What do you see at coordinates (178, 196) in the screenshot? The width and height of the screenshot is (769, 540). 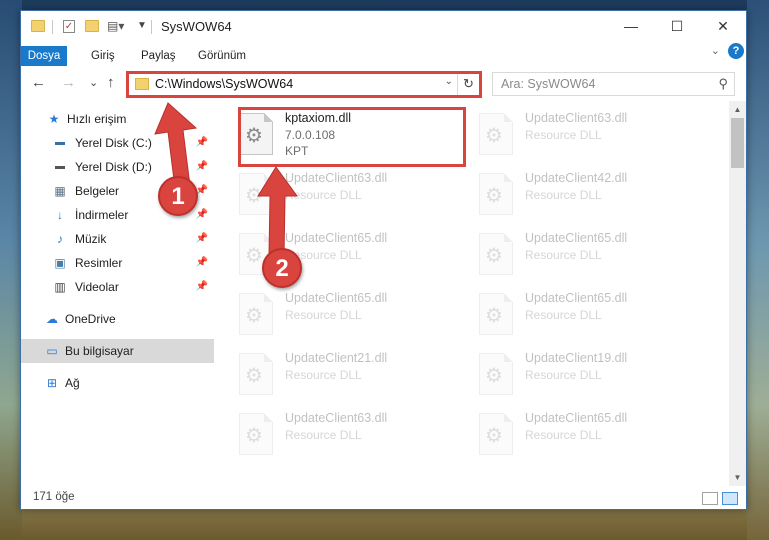 I see `step-1-badge: 1` at bounding box center [178, 196].